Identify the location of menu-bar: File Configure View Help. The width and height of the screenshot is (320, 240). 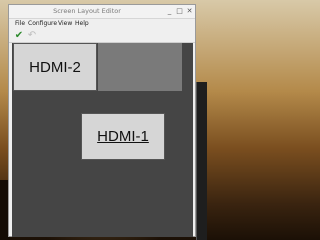
(102, 24).